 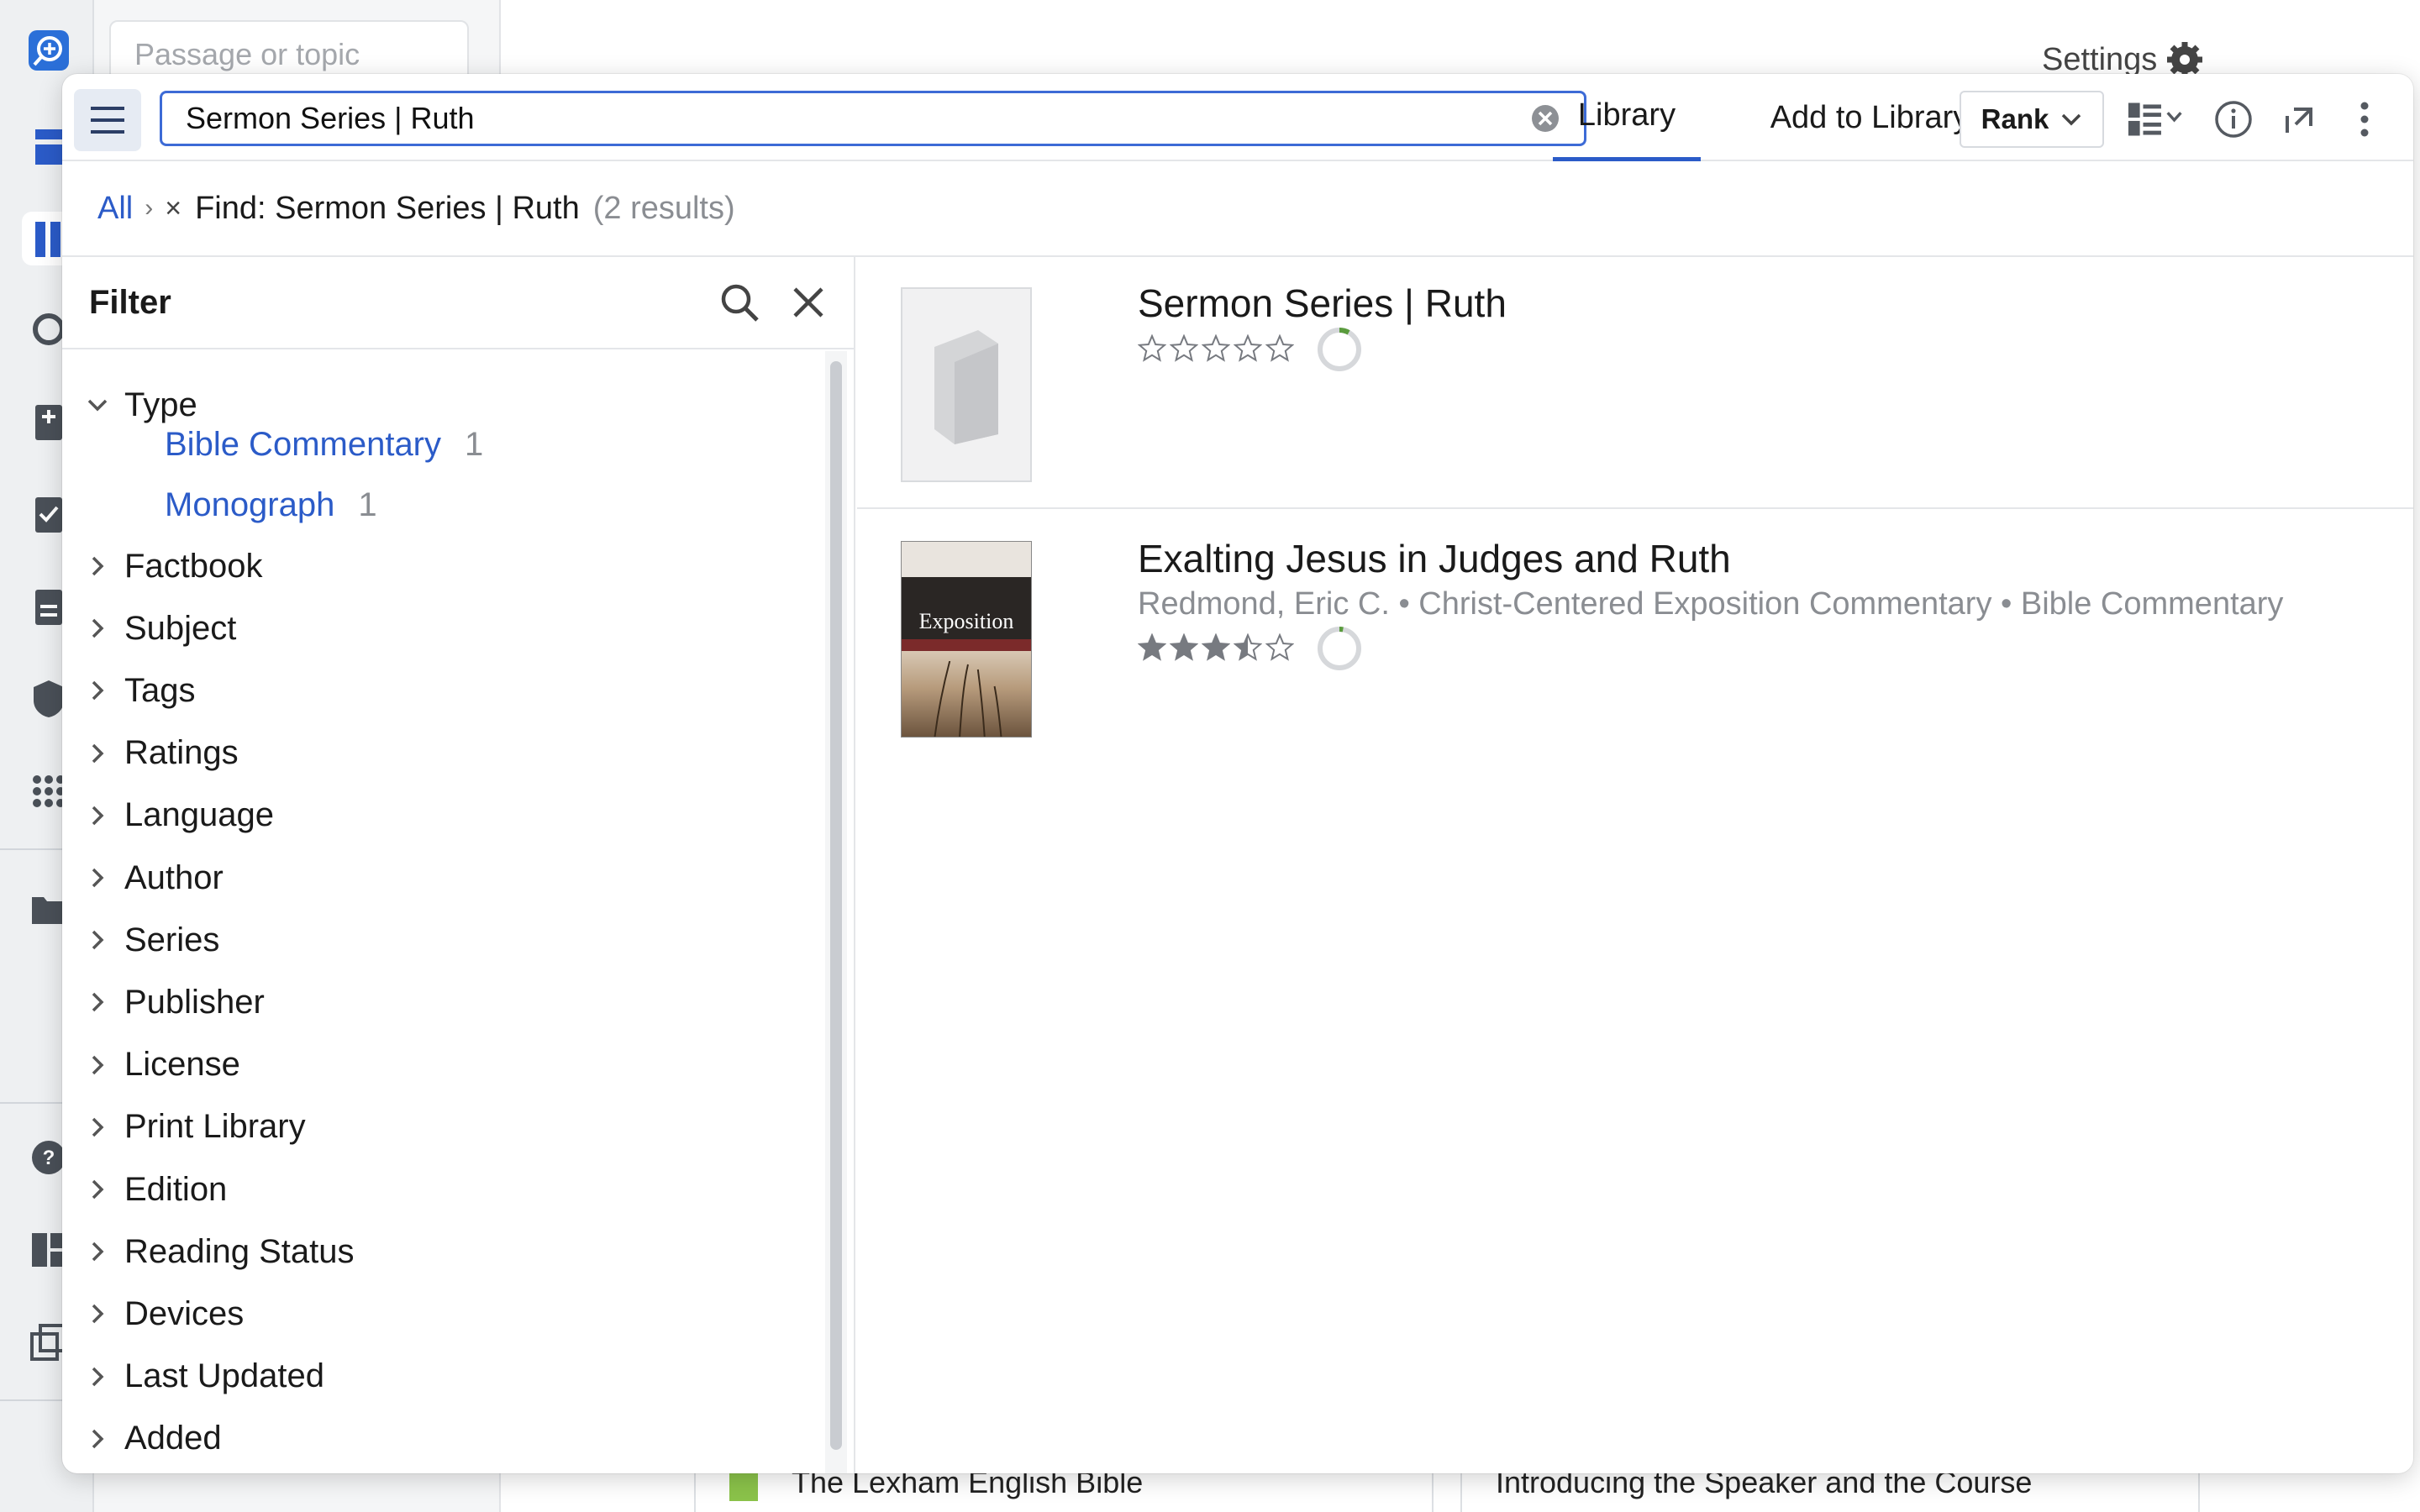 I want to click on filter-category-last-updated: Last Updated, so click(x=193, y=1377).